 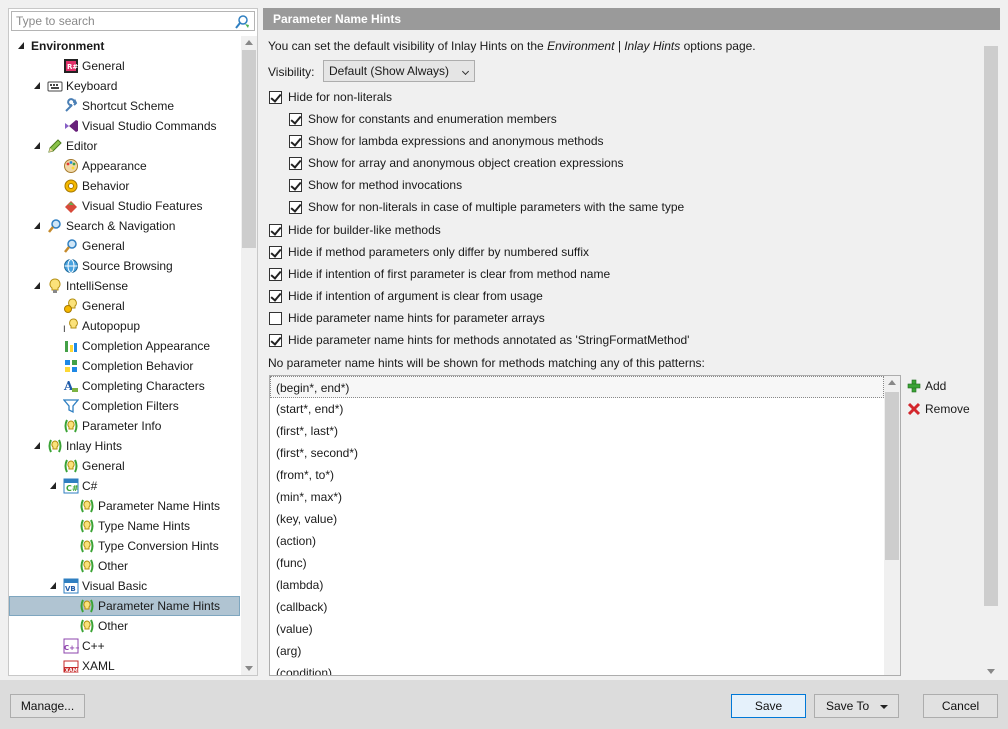 What do you see at coordinates (118, 106) in the screenshot?
I see `tree-item: Shortcut Scheme` at bounding box center [118, 106].